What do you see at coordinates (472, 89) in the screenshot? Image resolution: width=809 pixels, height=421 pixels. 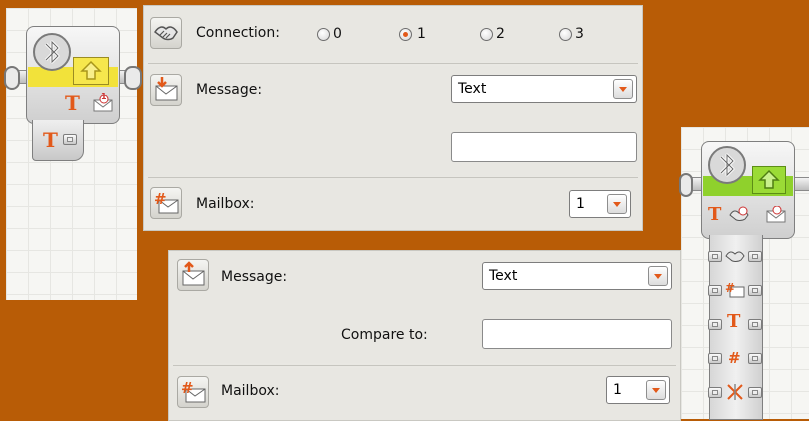 I see `message-type-value: Text` at bounding box center [472, 89].